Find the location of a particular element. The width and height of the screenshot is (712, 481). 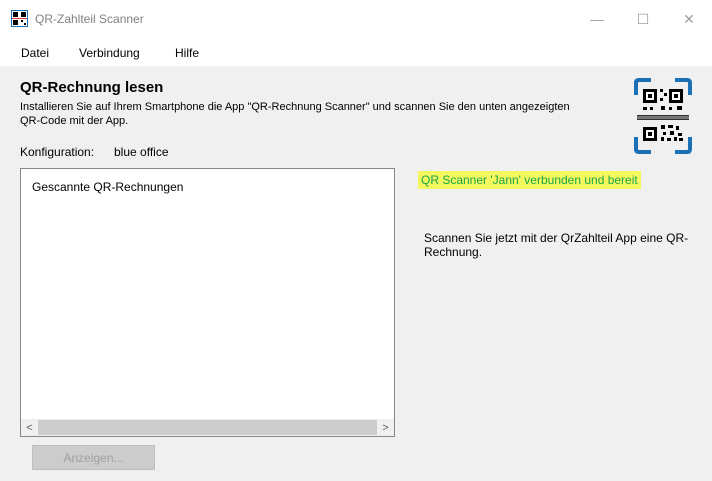

menu-verbindung: Verbindung is located at coordinates (109, 53).